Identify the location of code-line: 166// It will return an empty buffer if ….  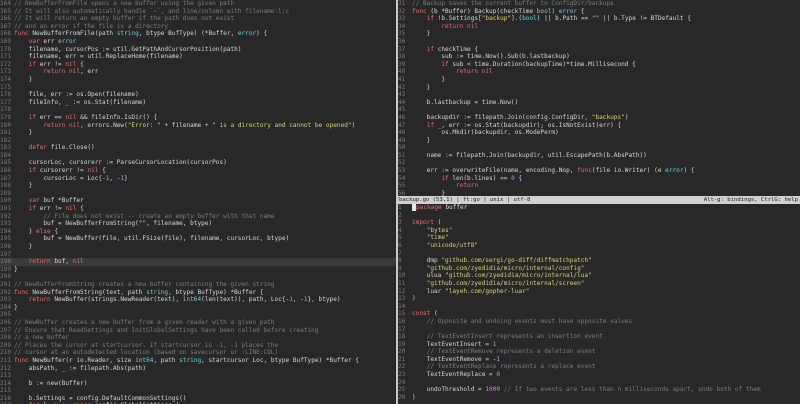
(198, 19).